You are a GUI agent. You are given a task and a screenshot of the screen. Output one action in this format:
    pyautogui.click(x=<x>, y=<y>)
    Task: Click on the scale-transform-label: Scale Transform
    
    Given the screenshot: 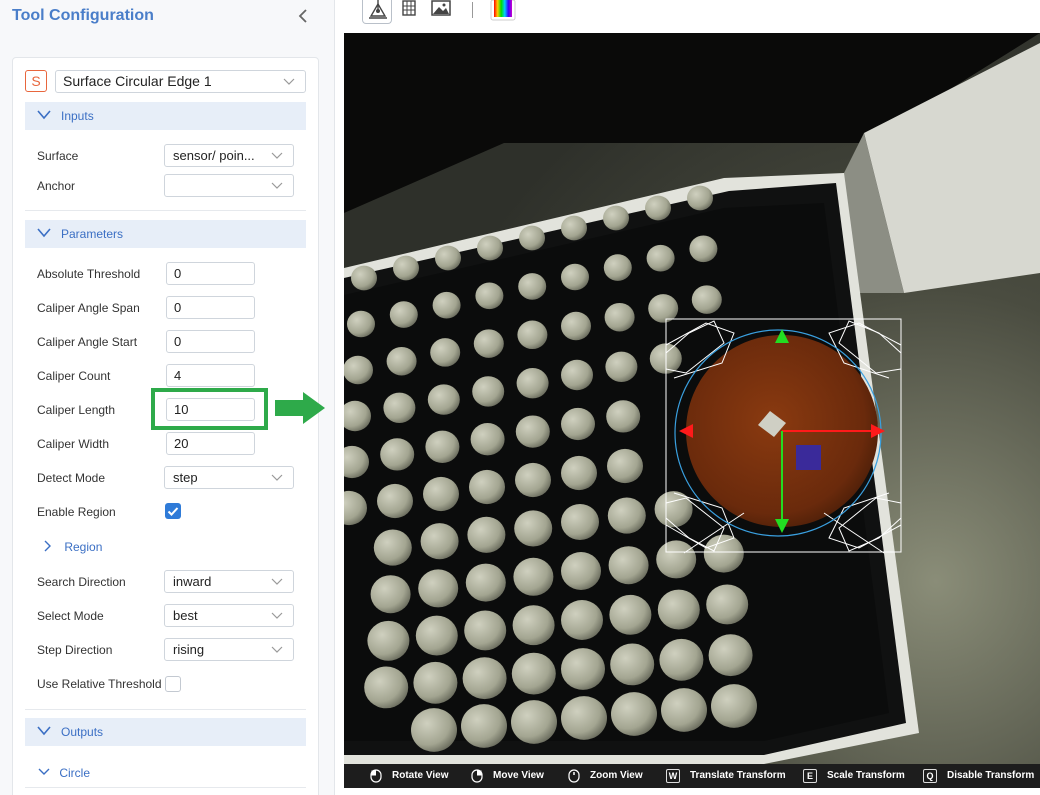 What is the action you would take?
    pyautogui.click(x=866, y=775)
    